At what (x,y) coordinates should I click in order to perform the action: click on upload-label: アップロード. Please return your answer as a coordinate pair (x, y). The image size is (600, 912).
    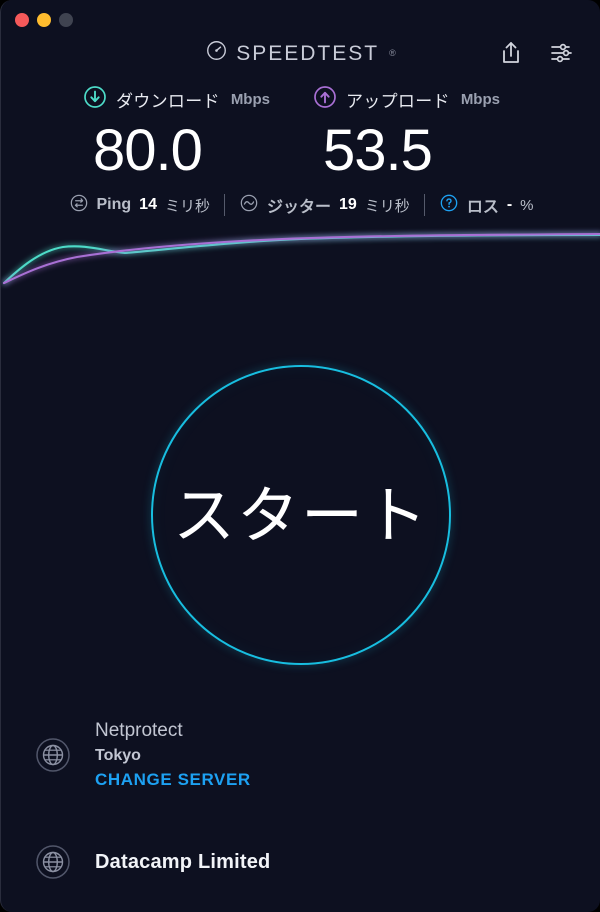
    Looking at the image, I should click on (398, 101).